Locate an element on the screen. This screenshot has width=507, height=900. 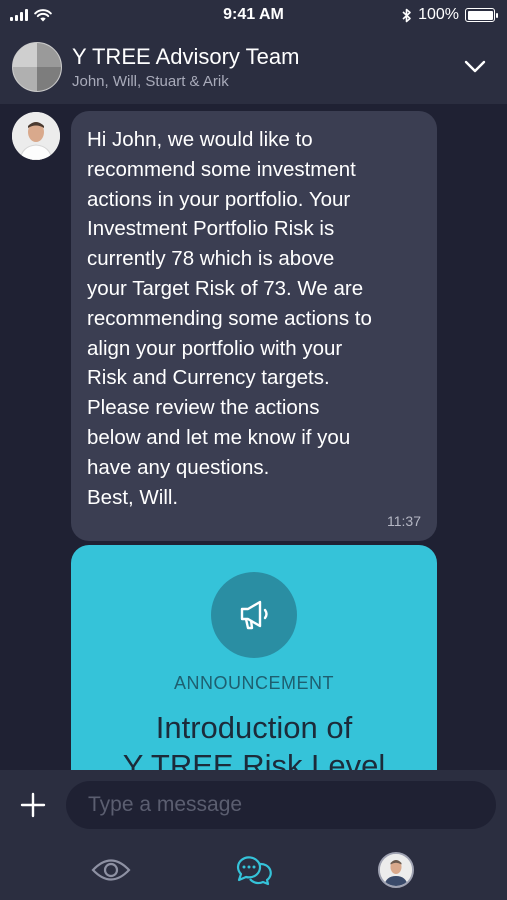
add-attachment-button is located at coordinates (33, 805).